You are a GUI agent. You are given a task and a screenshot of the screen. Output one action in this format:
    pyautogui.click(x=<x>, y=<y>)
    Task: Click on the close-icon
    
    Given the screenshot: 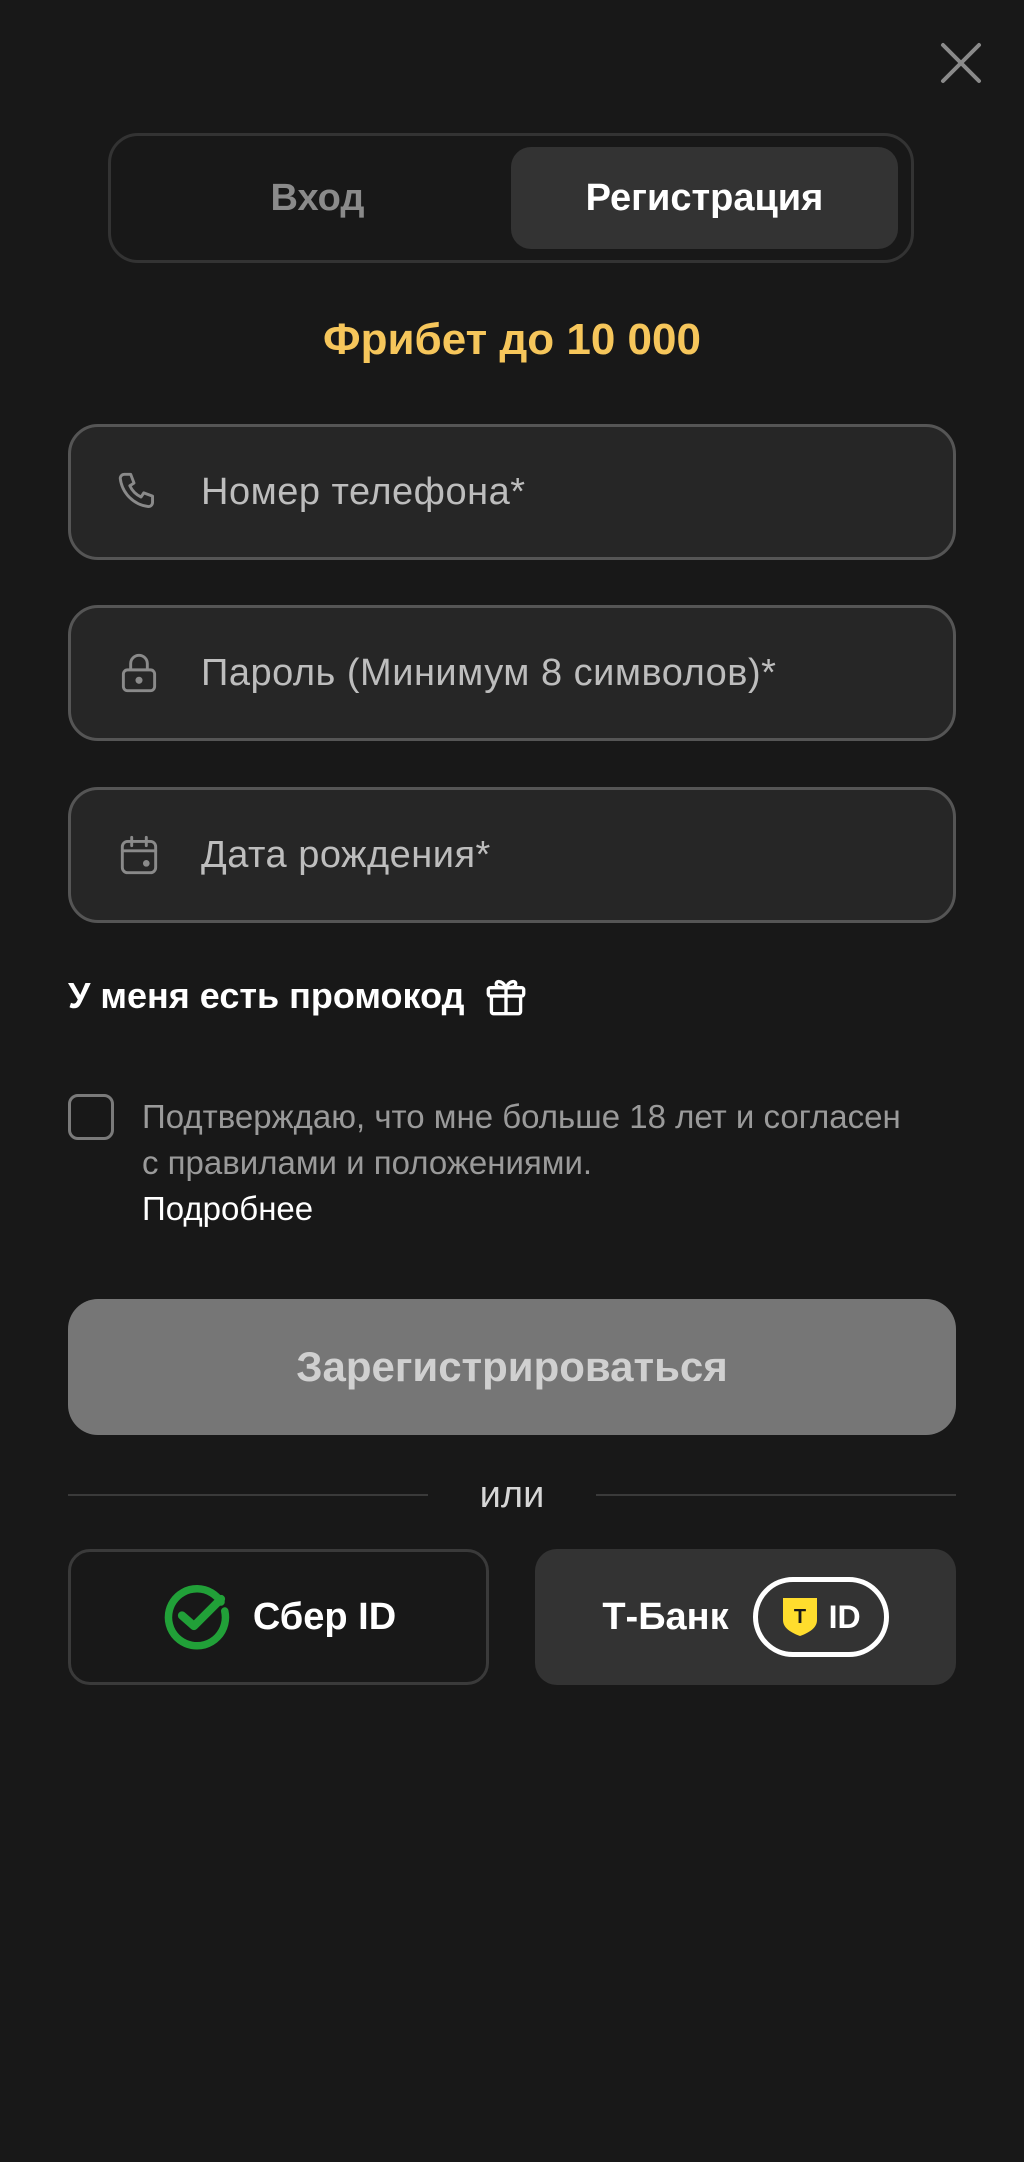 What is the action you would take?
    pyautogui.click(x=961, y=63)
    